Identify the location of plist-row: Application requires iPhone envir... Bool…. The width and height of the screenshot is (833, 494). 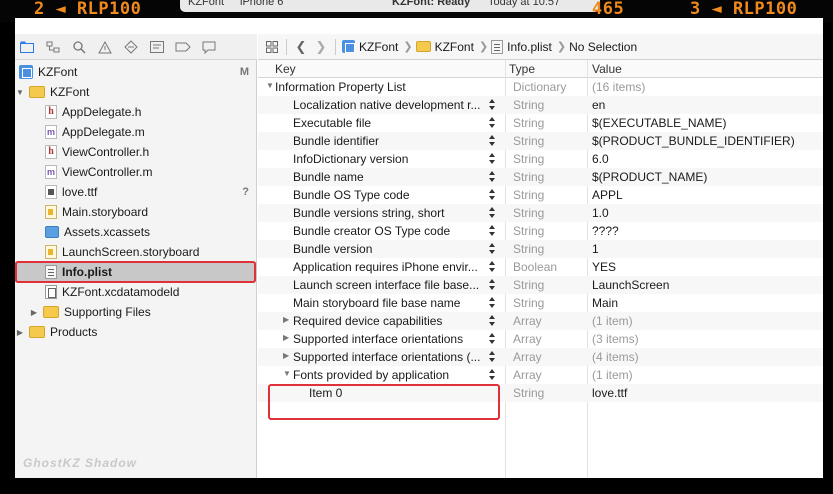
(540, 267).